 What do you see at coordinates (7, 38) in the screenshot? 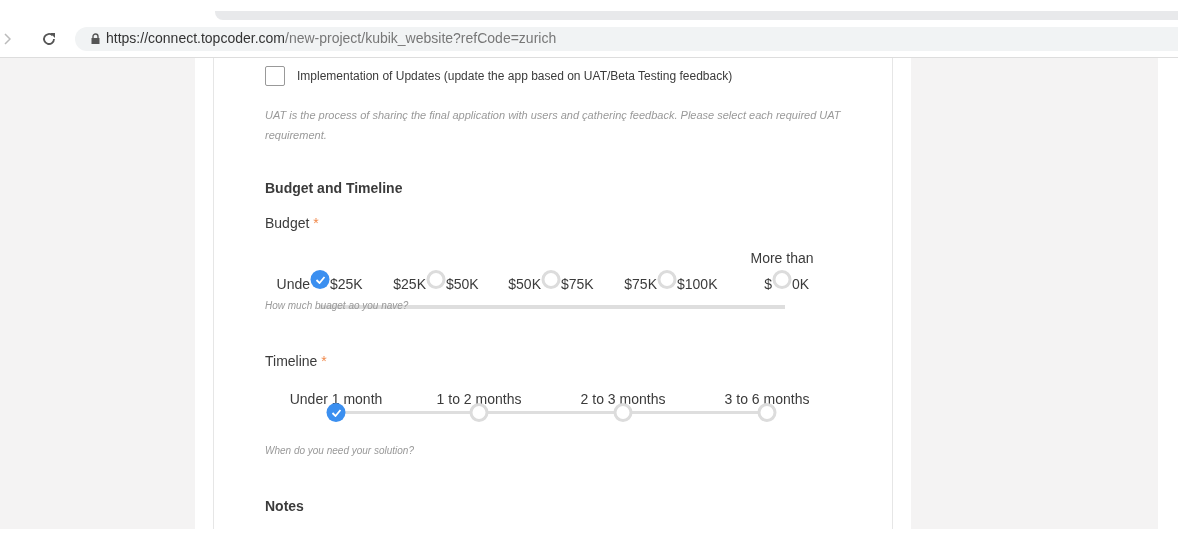
I see `forward-icon` at bounding box center [7, 38].